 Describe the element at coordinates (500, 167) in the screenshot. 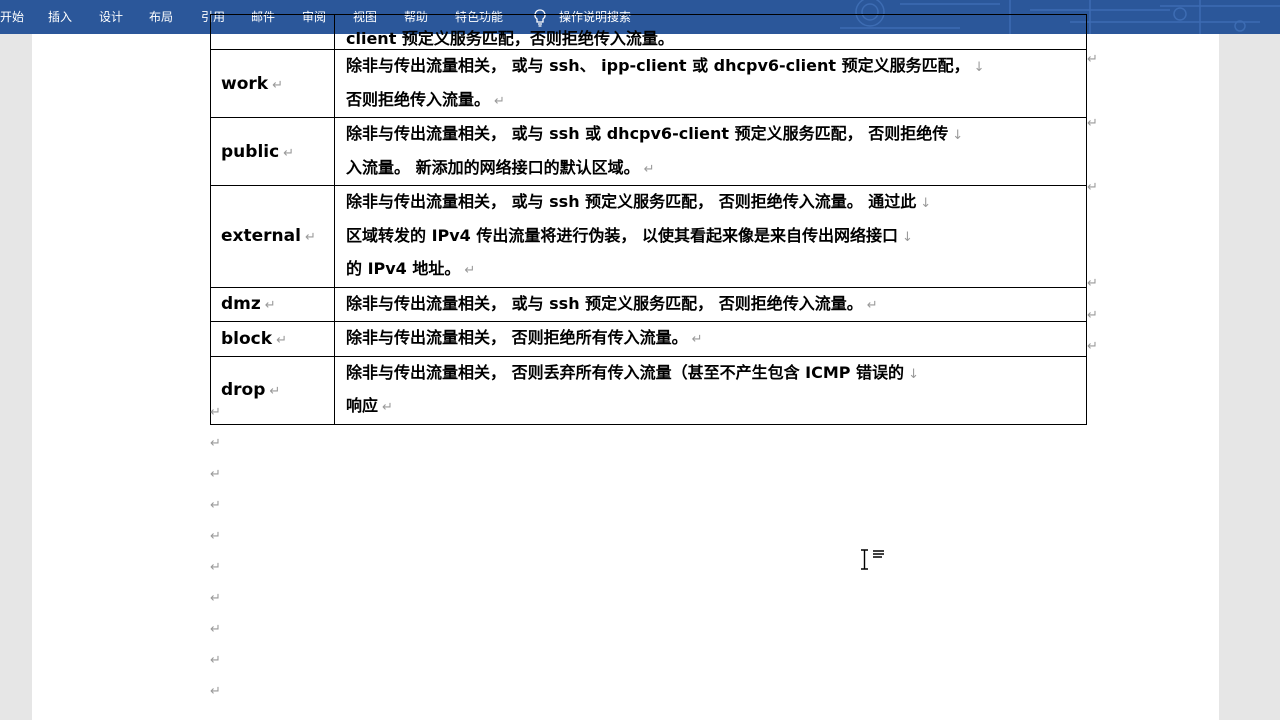

I see `description-line: 入流量。 新添加的网络接口的默认区域。 ↵` at that location.